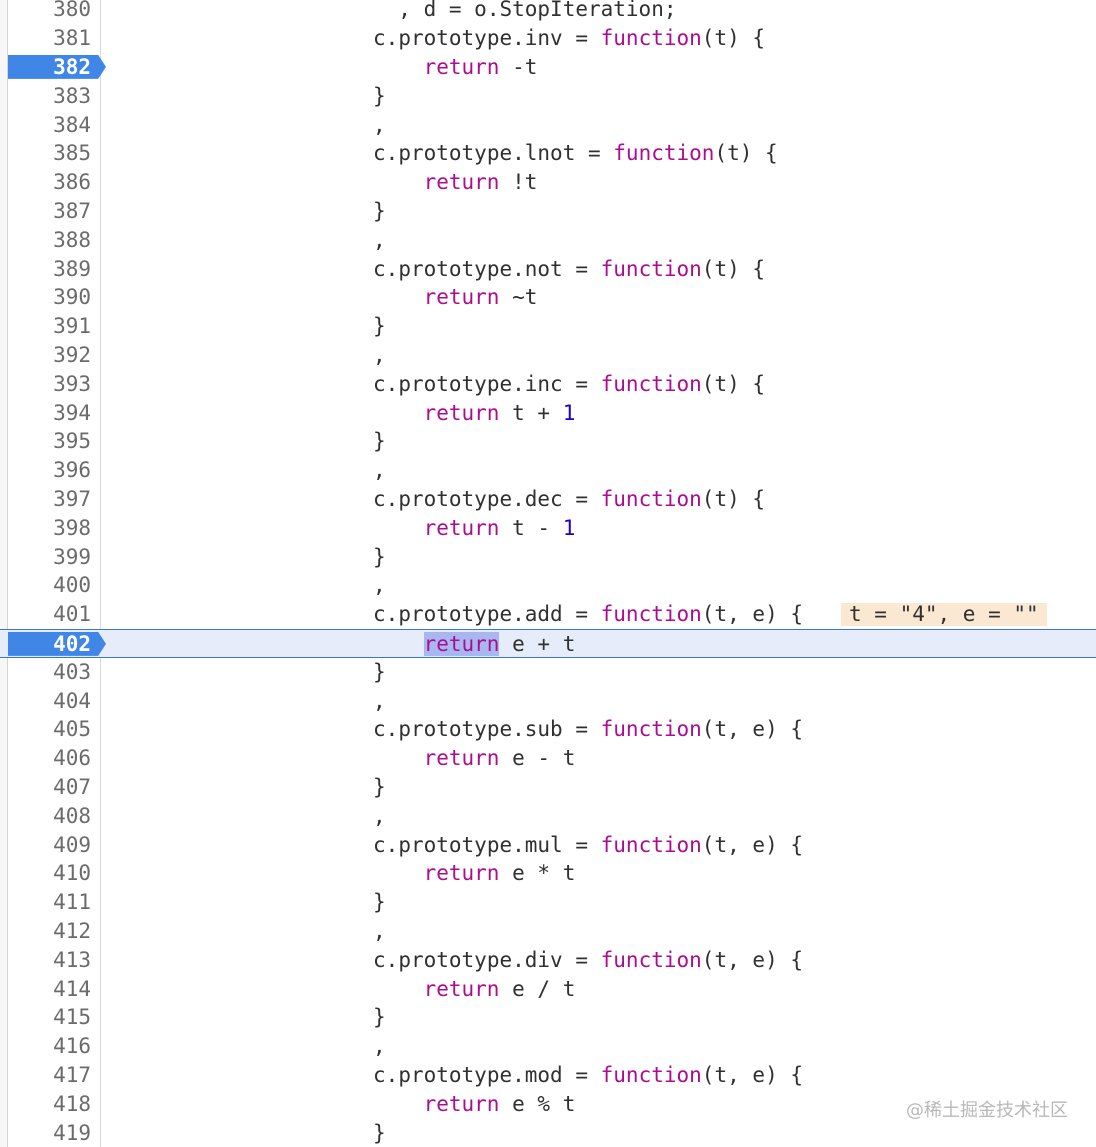 The image size is (1096, 1147). Describe the element at coordinates (474, 758) in the screenshot. I see `code-text: return e - t` at that location.